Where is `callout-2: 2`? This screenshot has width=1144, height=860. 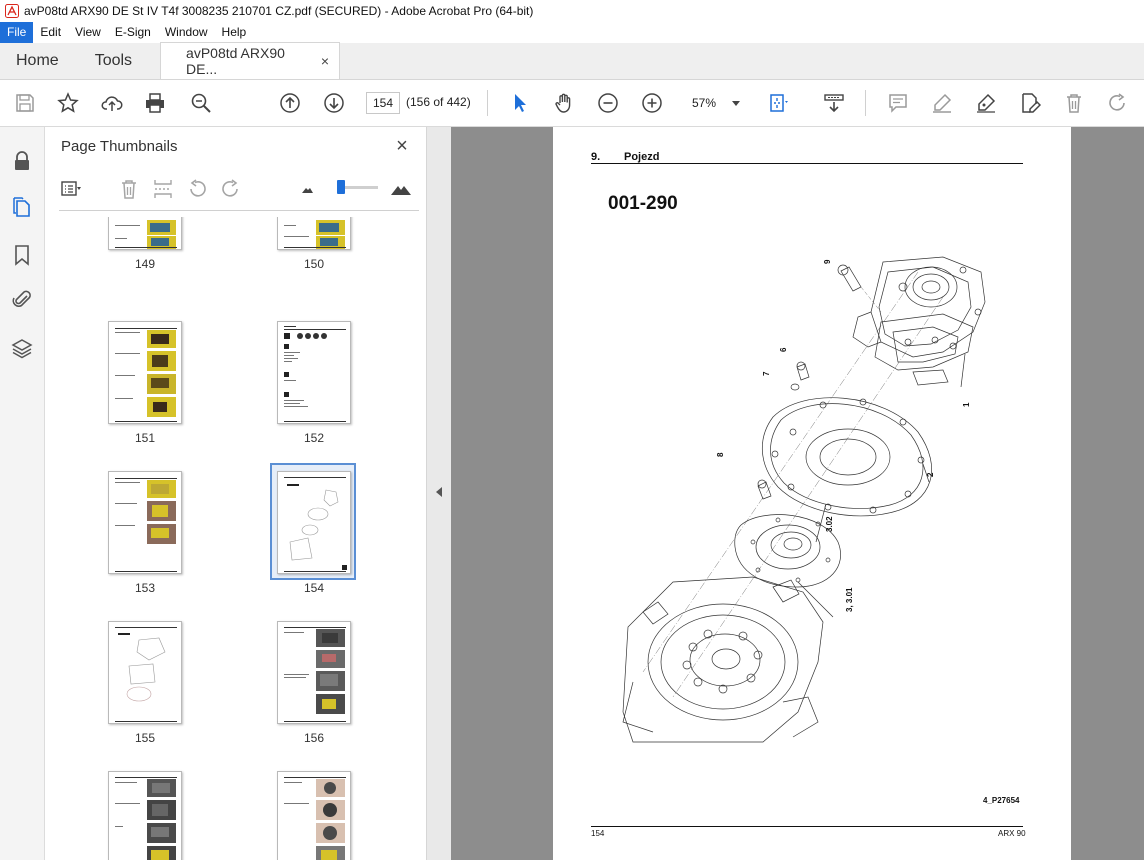 callout-2: 2 is located at coordinates (930, 474).